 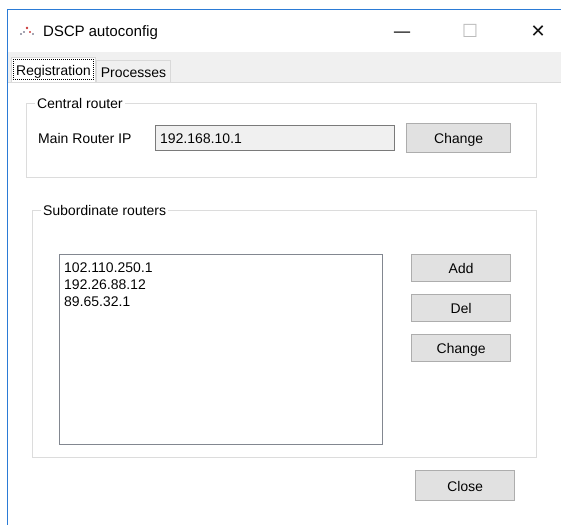 I want to click on close-window-button: ✕, so click(x=538, y=31).